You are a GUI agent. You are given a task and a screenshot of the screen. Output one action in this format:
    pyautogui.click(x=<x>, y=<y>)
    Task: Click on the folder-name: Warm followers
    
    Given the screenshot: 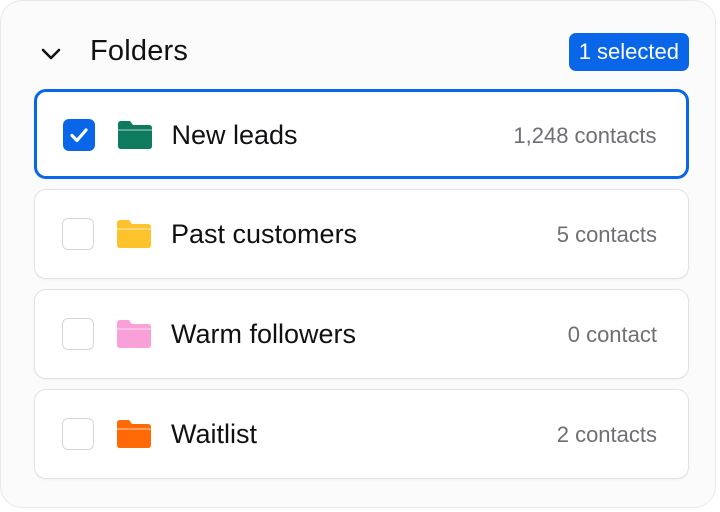 What is the action you would take?
    pyautogui.click(x=264, y=334)
    